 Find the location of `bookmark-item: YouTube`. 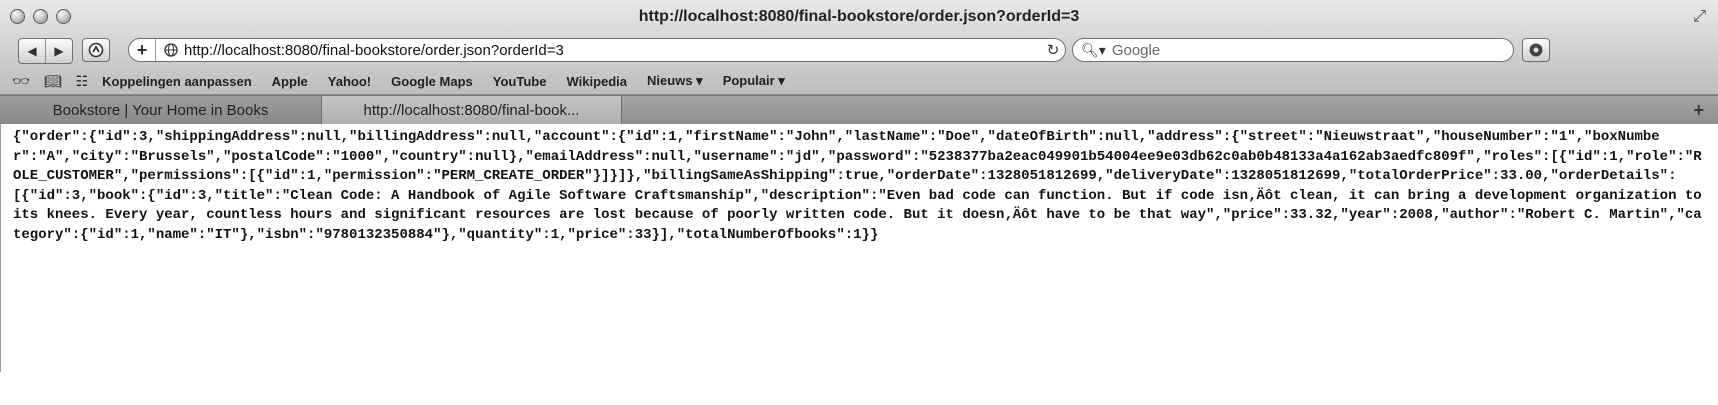

bookmark-item: YouTube is located at coordinates (520, 81).